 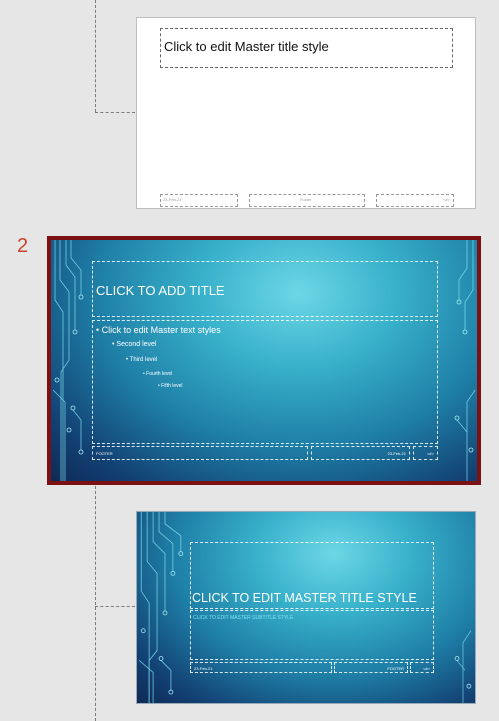 What do you see at coordinates (243, 618) in the screenshot?
I see `subtitle-placeholder-text: CLICK TO EDIT MASTER SUBTITLE STYLE` at bounding box center [243, 618].